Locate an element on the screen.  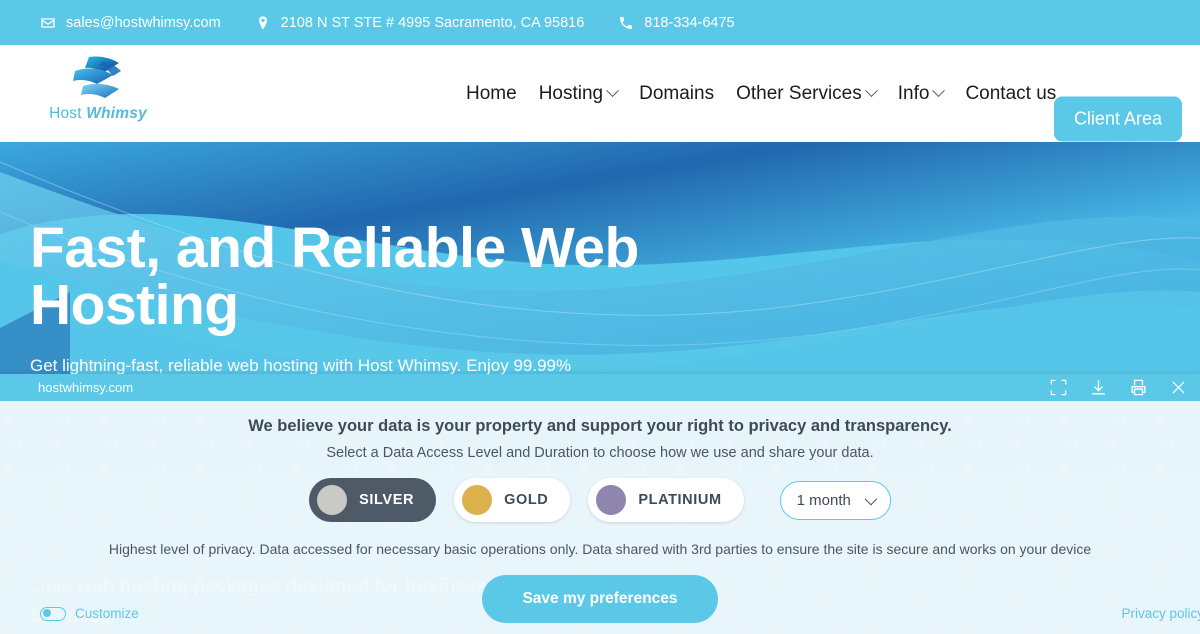
level-label-gold: GOLD is located at coordinates (526, 500).